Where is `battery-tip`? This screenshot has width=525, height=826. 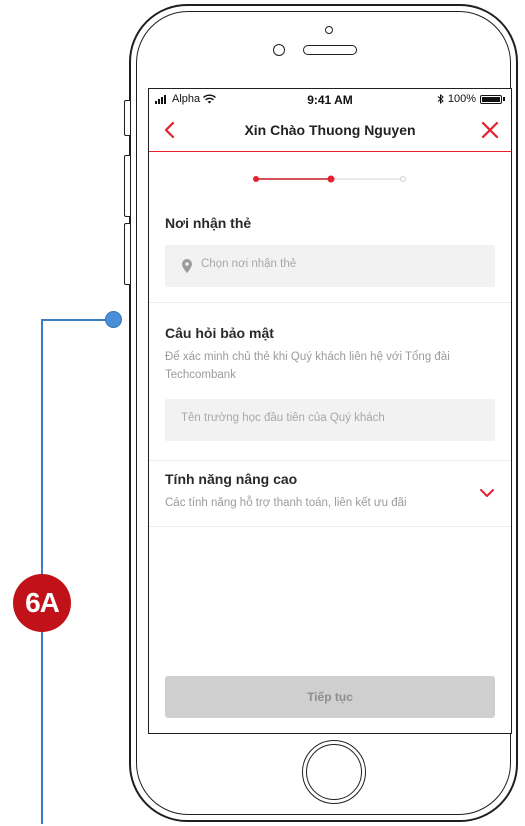 battery-tip is located at coordinates (504, 99).